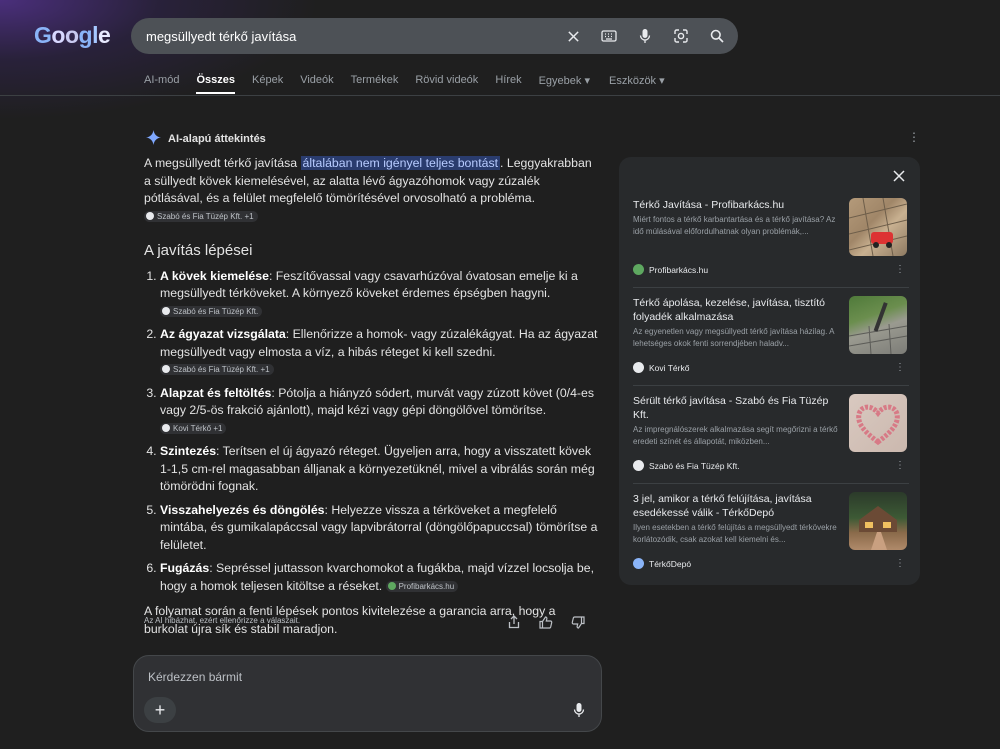 The height and width of the screenshot is (749, 1000). I want to click on tab-images: Képek, so click(267, 84).